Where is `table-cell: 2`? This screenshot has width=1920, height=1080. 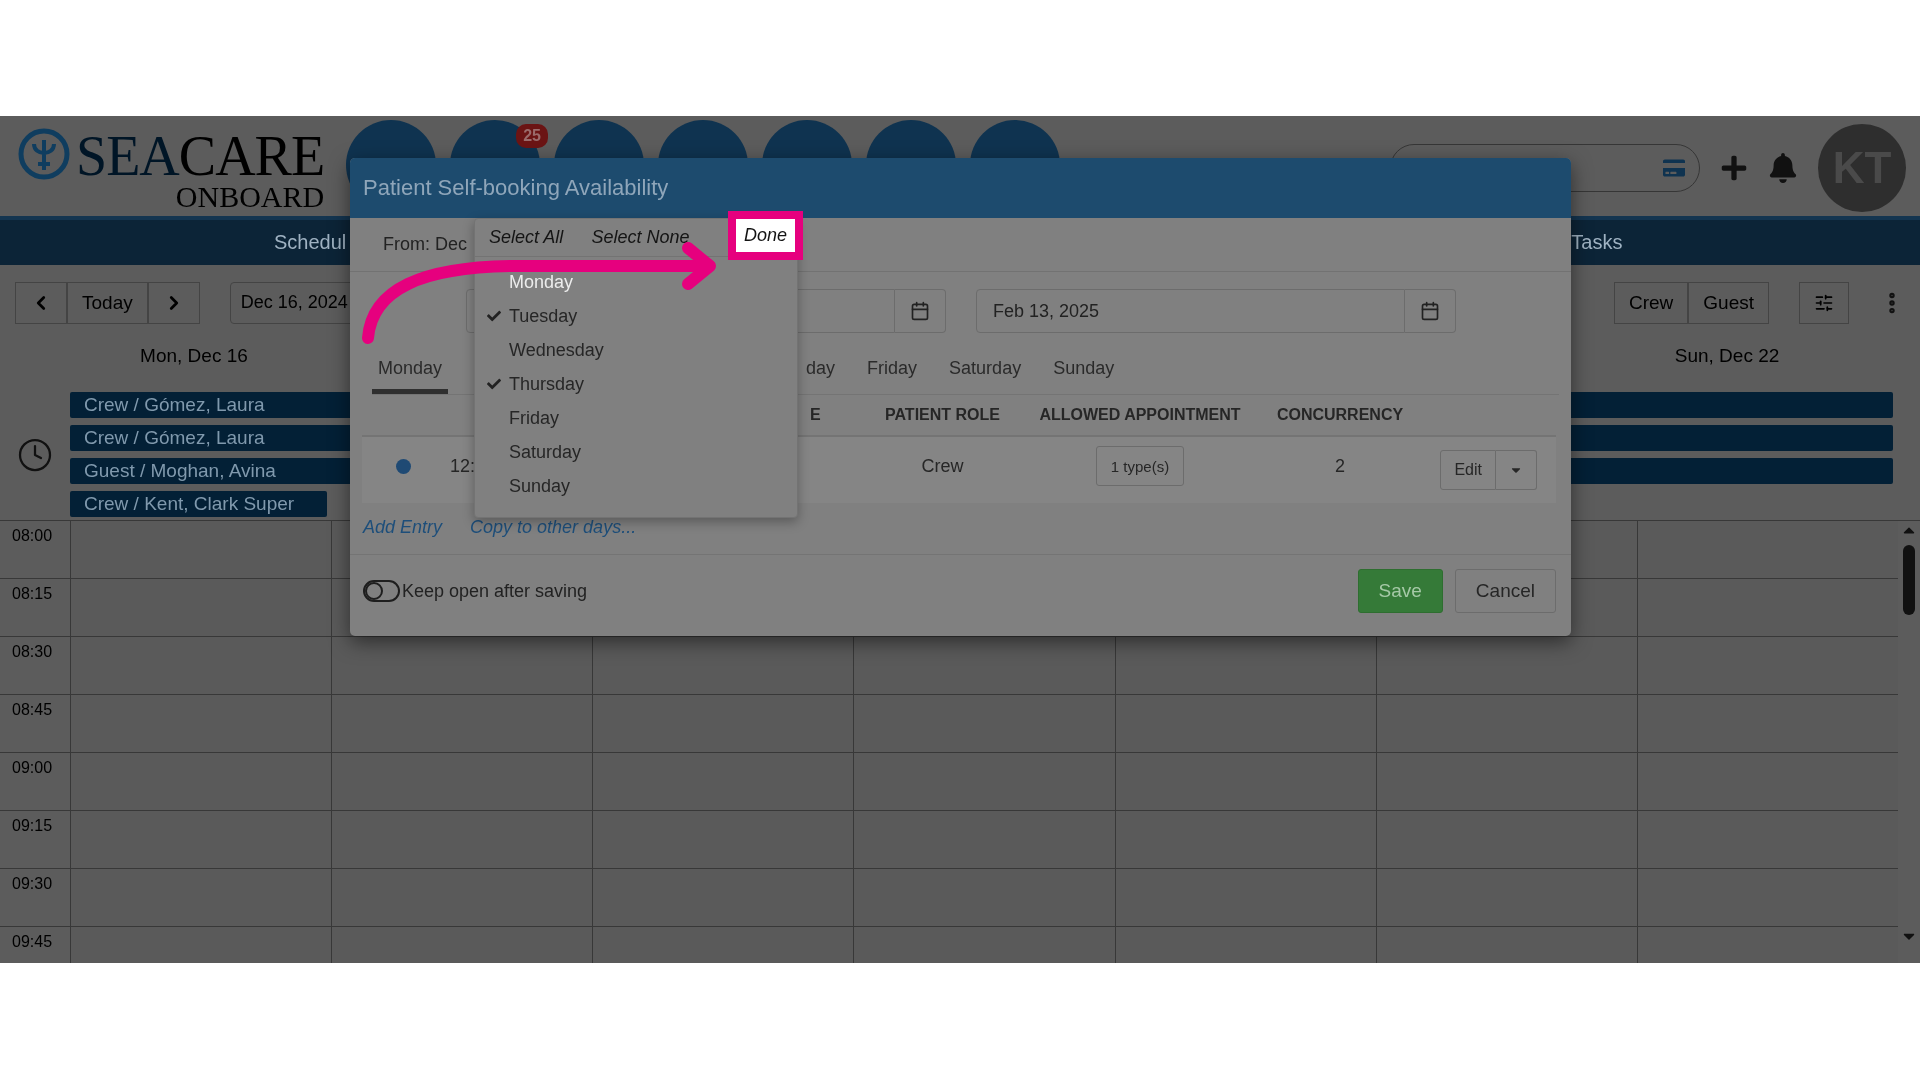 table-cell: 2 is located at coordinates (1340, 466).